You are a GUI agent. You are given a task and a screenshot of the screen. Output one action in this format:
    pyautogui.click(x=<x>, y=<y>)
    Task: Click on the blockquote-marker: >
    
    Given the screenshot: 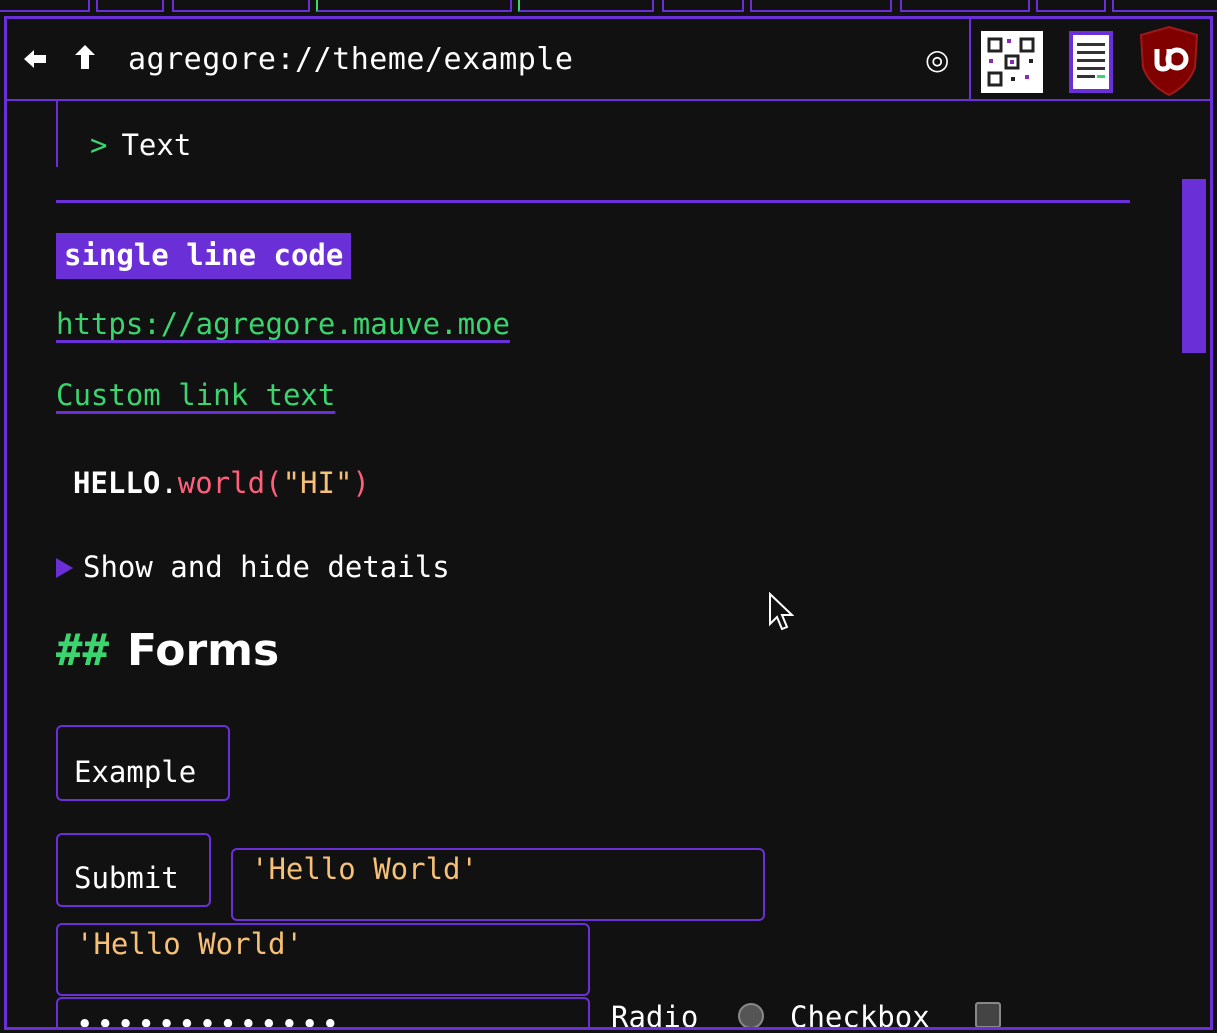 What is the action you would take?
    pyautogui.click(x=99, y=145)
    